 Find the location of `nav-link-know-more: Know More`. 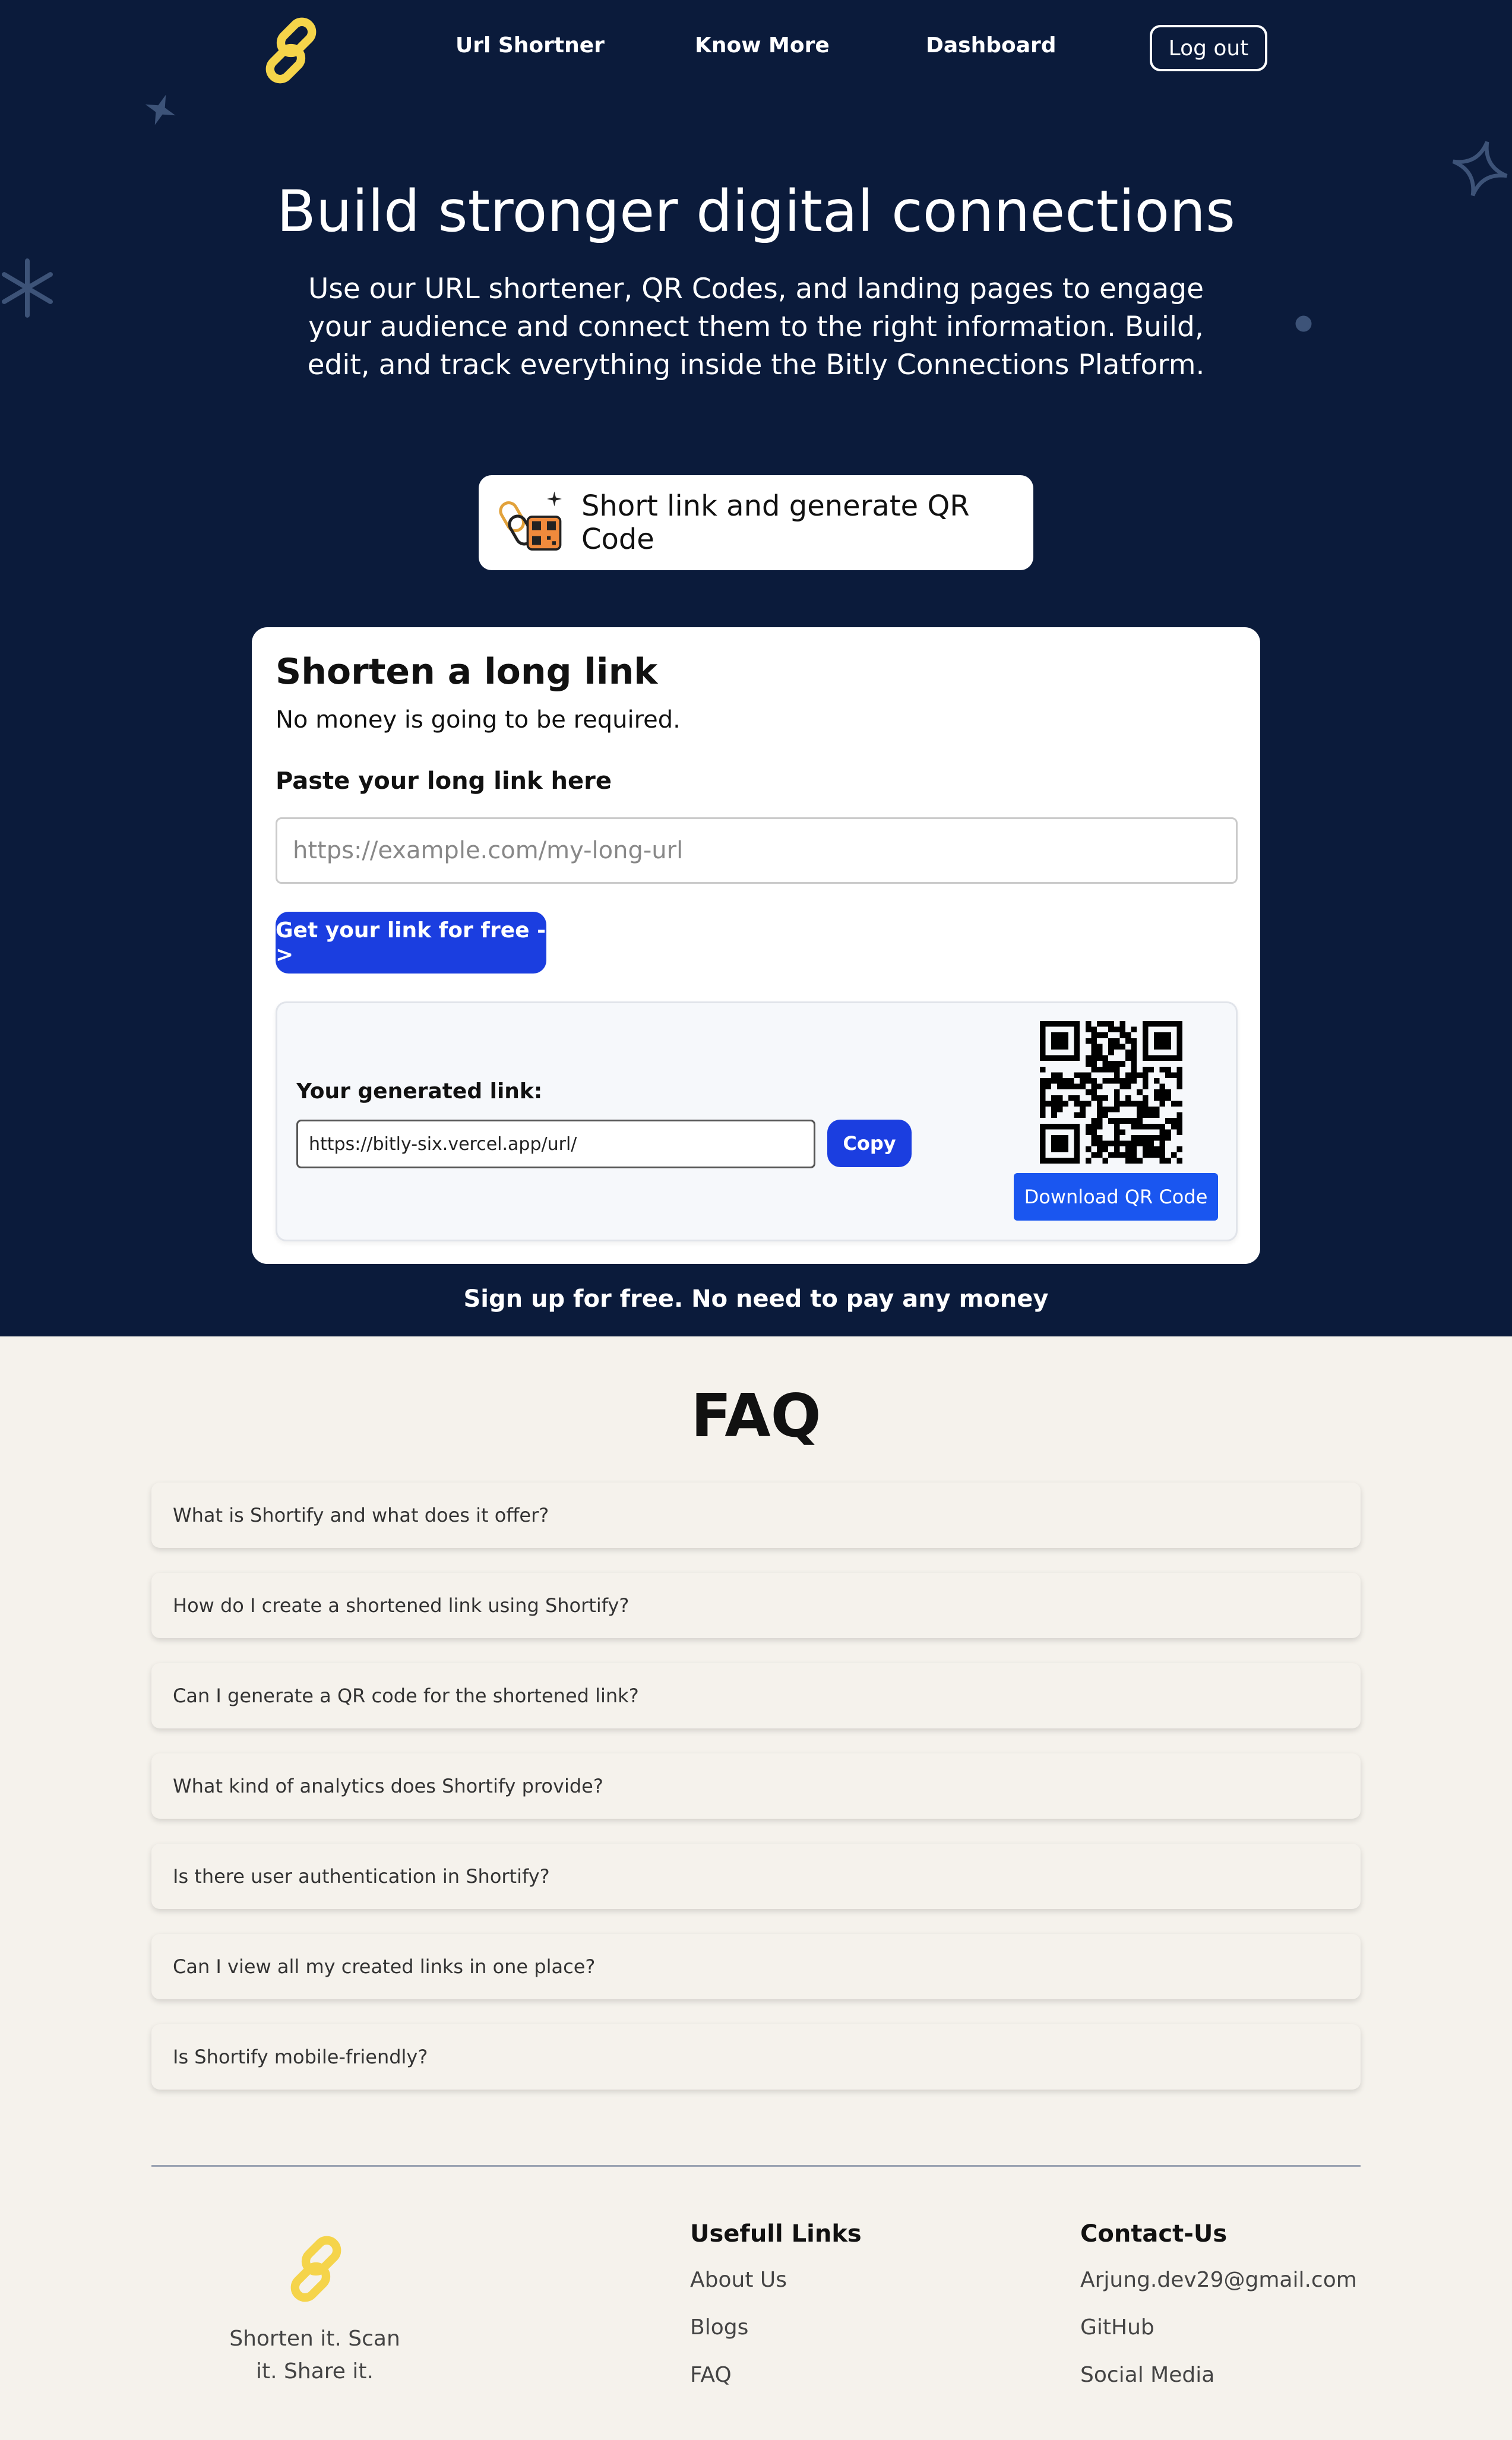

nav-link-know-more: Know More is located at coordinates (762, 45).